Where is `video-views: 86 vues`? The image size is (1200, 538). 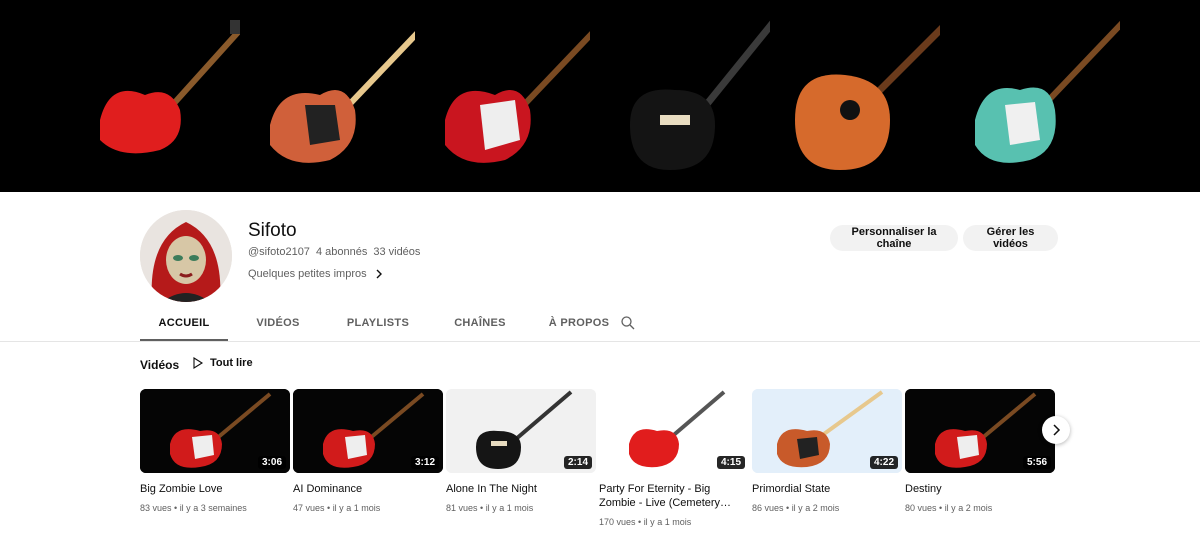
video-views: 86 vues is located at coordinates (768, 508).